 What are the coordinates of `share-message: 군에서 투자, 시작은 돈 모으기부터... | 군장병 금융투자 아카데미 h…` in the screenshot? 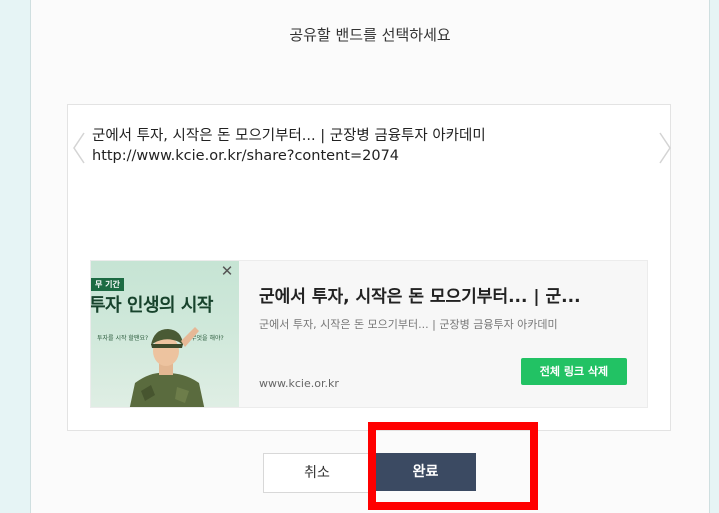 It's located at (362, 146).